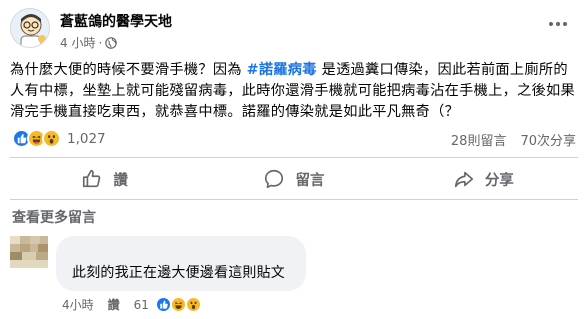 The width and height of the screenshot is (588, 319). What do you see at coordinates (120, 180) in the screenshot?
I see `like-label: 讚` at bounding box center [120, 180].